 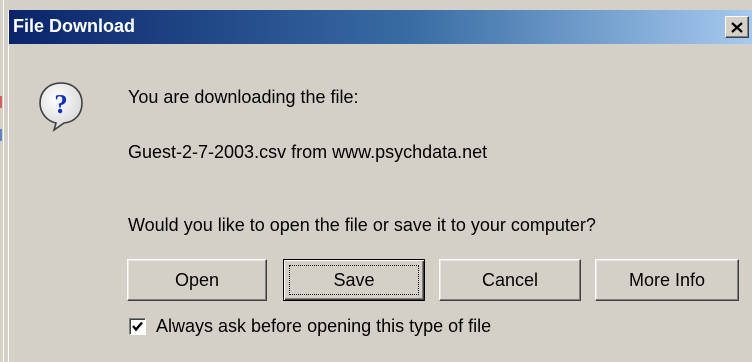 I want to click on cancel-button: Cancel, so click(x=510, y=280).